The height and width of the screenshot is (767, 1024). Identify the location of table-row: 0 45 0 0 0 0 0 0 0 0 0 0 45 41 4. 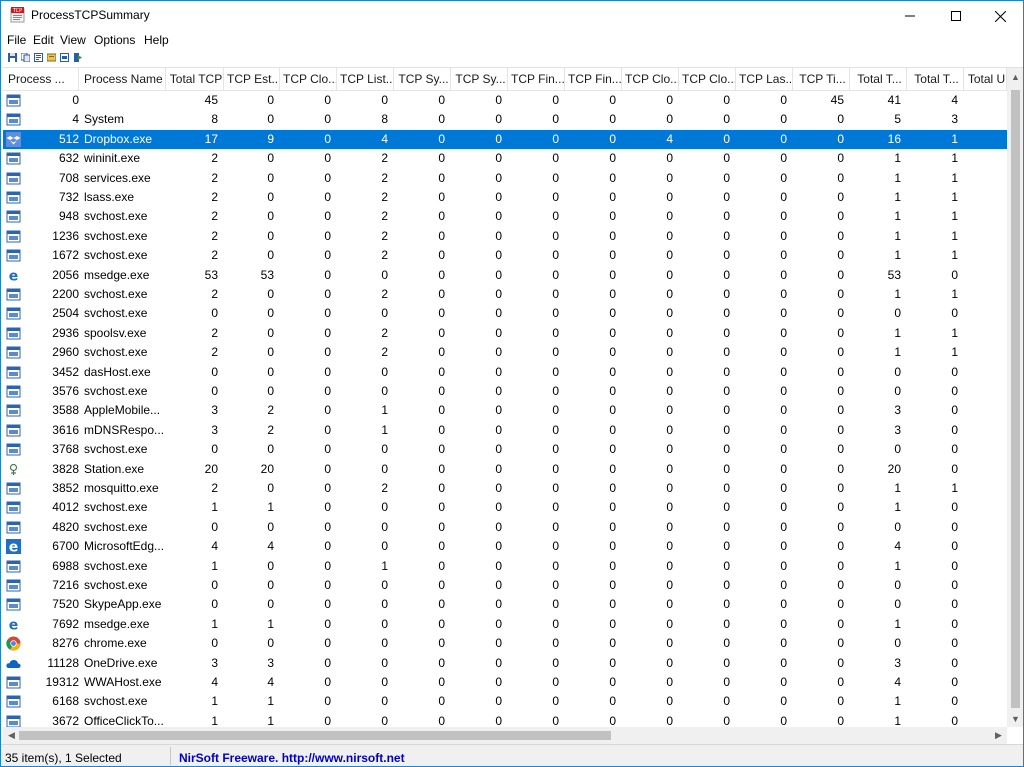
(505, 100).